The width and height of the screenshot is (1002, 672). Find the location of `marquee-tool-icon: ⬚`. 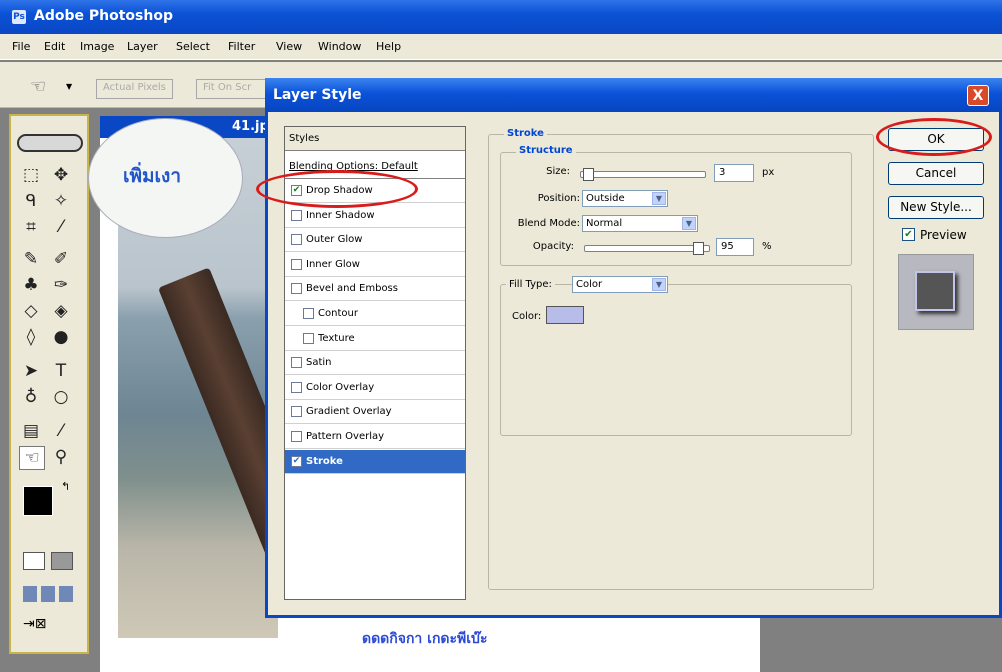

marquee-tool-icon: ⬚ is located at coordinates (31, 175).